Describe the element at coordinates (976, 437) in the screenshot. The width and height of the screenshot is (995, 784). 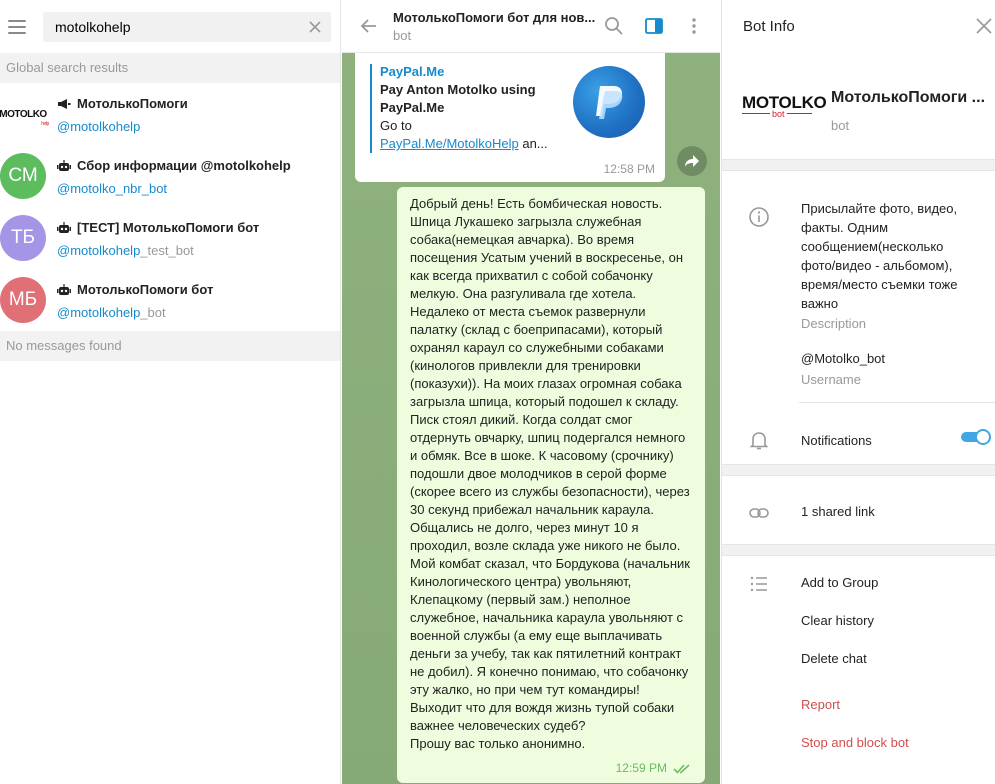
I see `notifications-toggle` at that location.